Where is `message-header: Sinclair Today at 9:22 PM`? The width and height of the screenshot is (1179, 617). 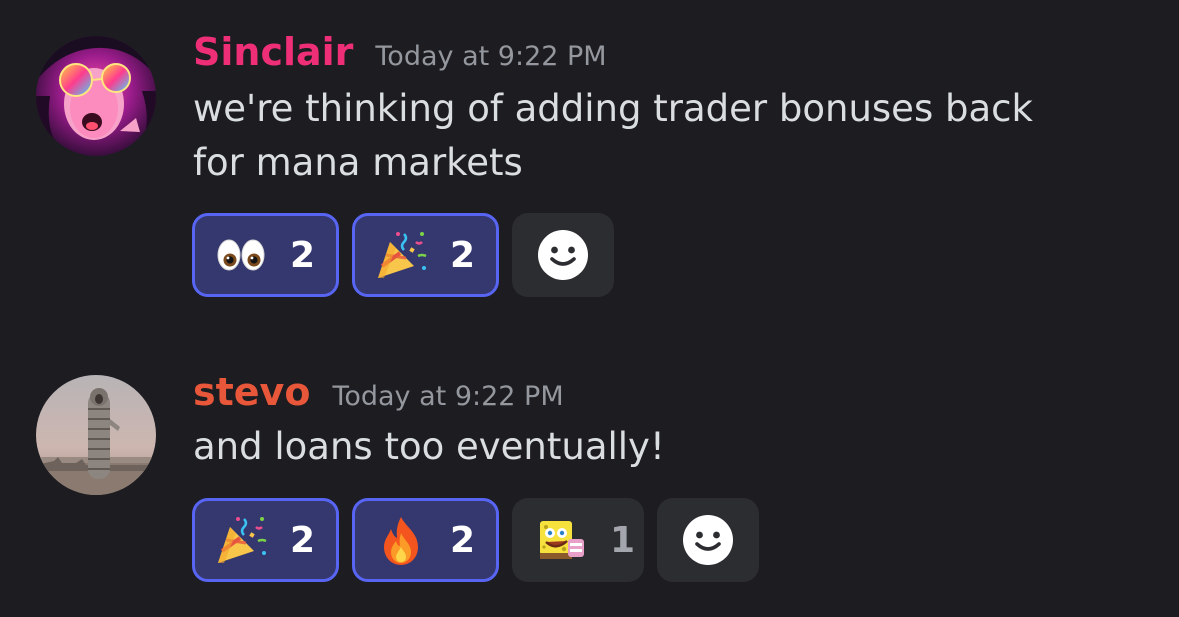 message-header: Sinclair Today at 9:22 PM is located at coordinates (400, 52).